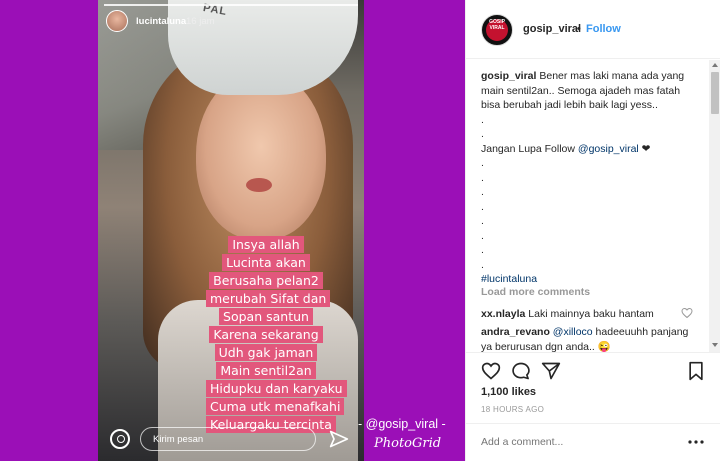  I want to click on account-avatar: GOSIP VIRAL, so click(497, 30).